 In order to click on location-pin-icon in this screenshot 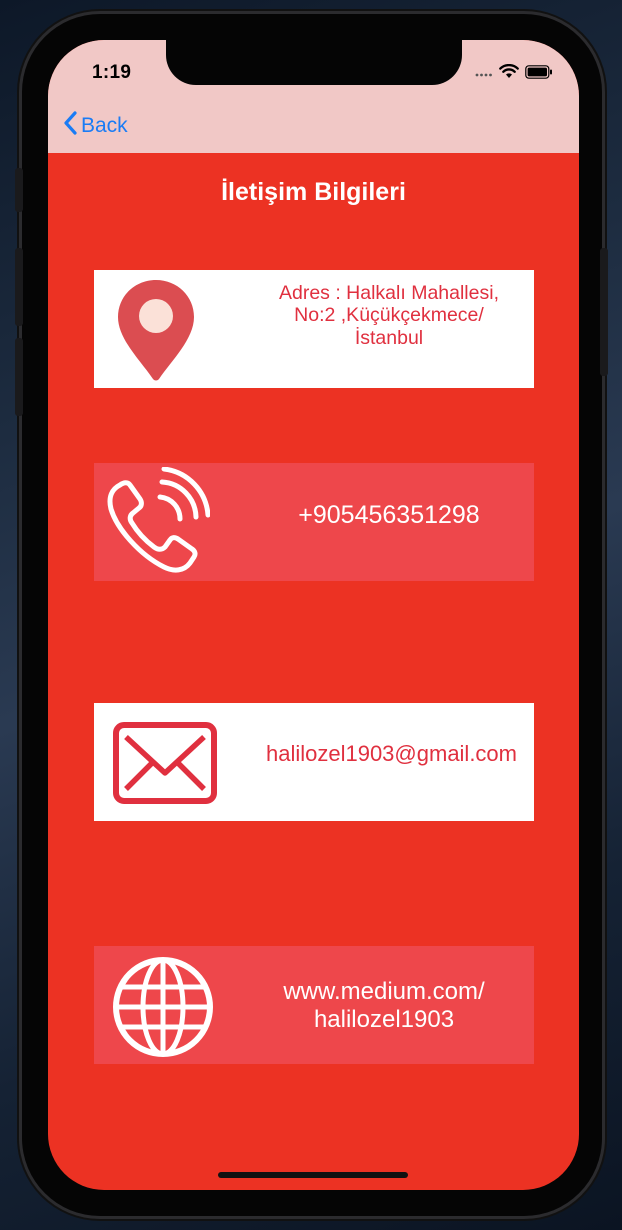, I will do `click(156, 331)`.